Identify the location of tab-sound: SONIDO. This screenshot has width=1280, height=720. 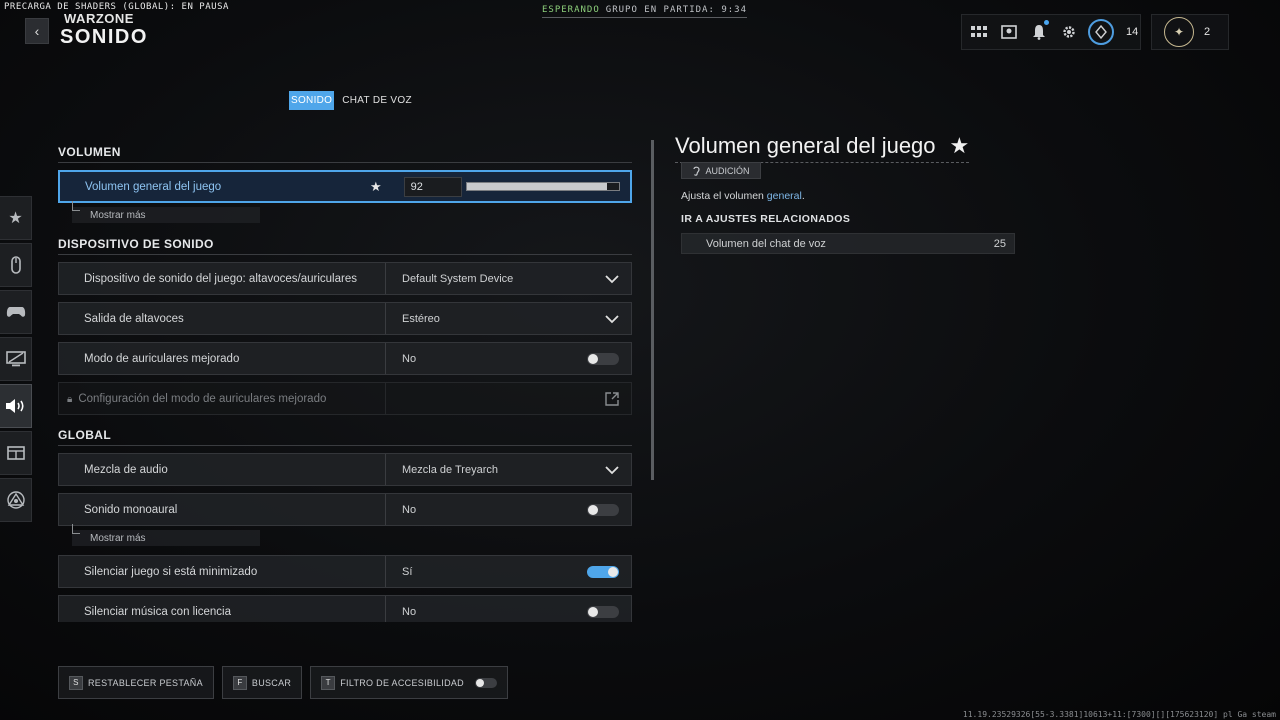
(312, 100).